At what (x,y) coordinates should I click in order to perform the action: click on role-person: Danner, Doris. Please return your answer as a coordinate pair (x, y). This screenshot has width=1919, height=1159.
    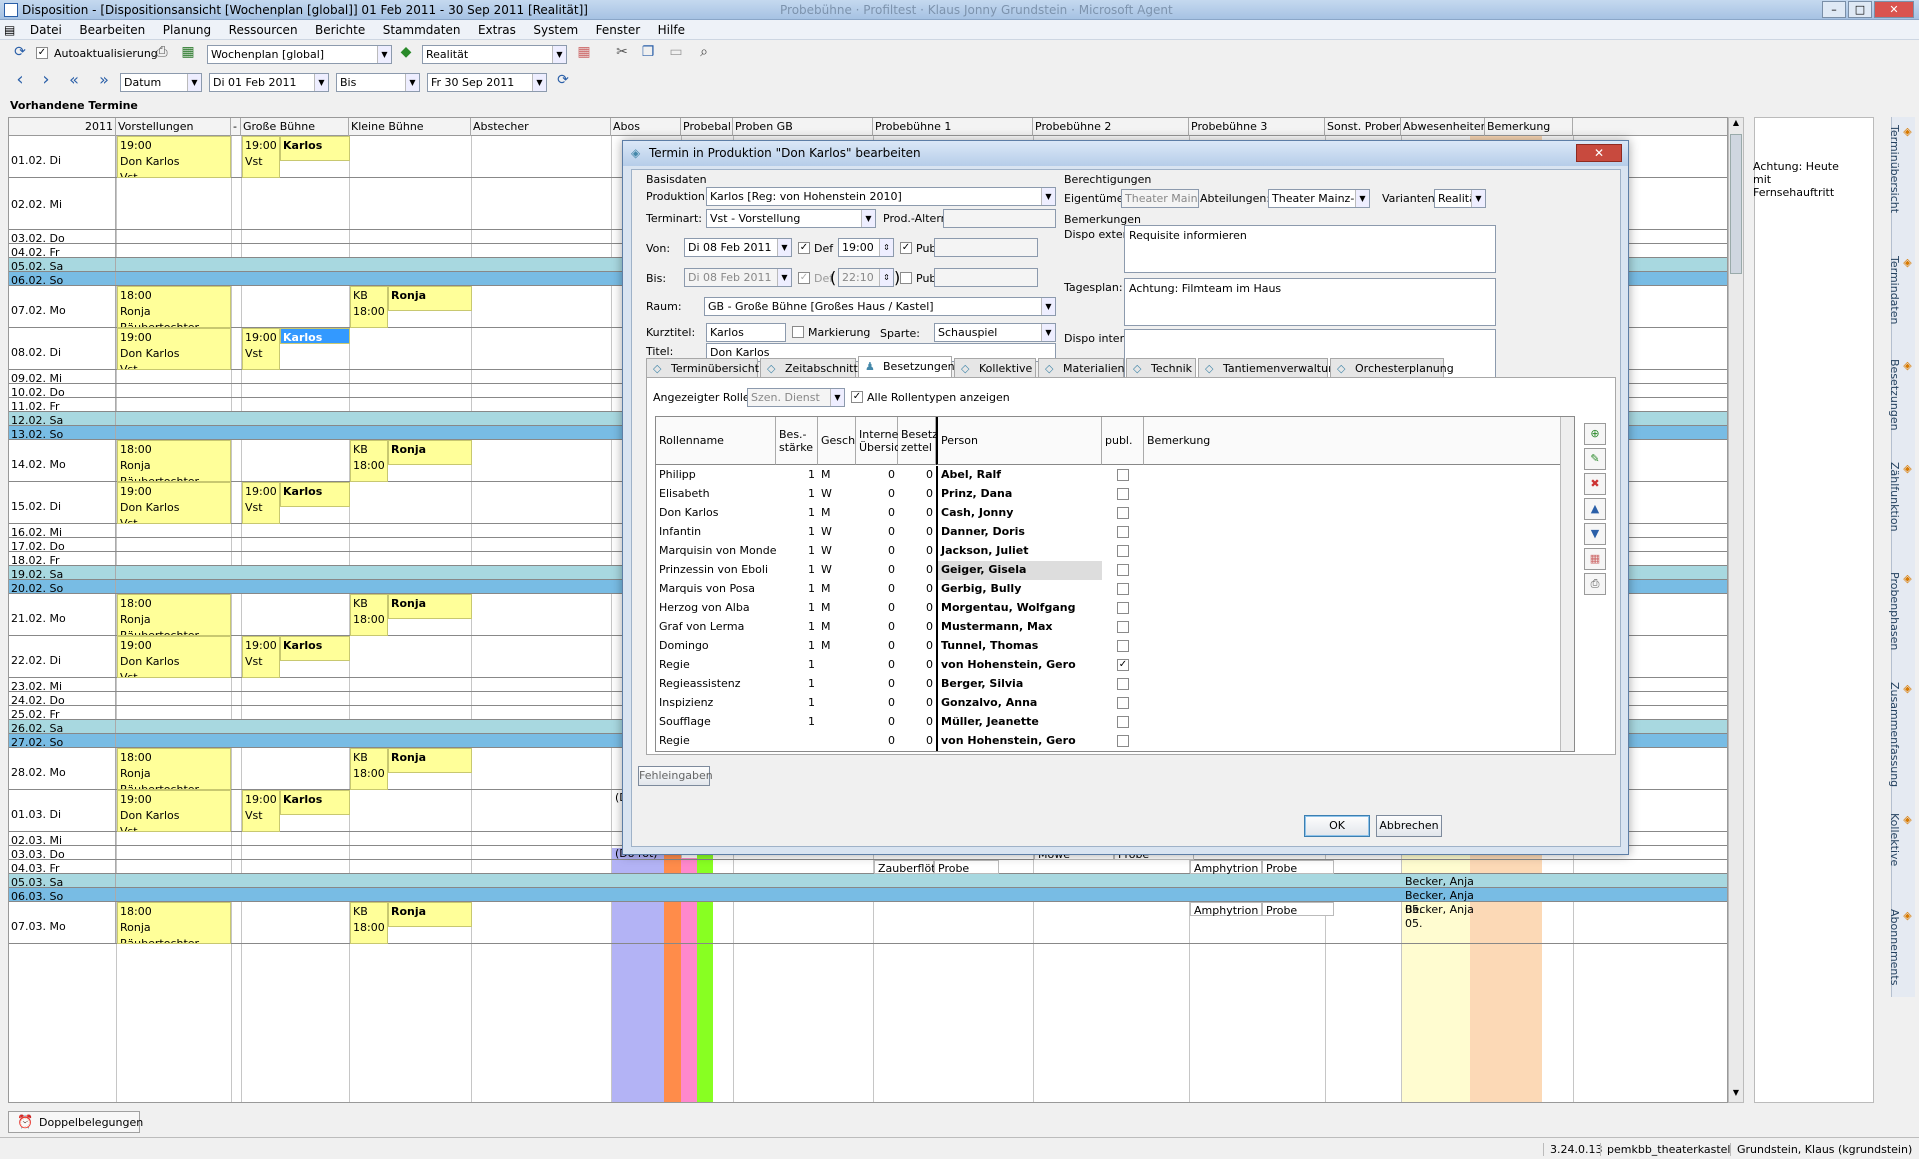
    Looking at the image, I should click on (1019, 532).